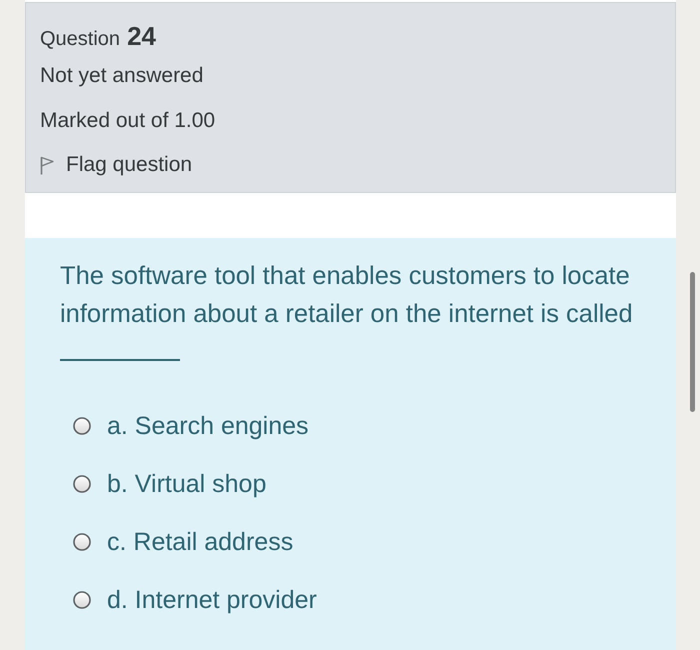  I want to click on marks-text: Marked out of 1.00, so click(128, 121).